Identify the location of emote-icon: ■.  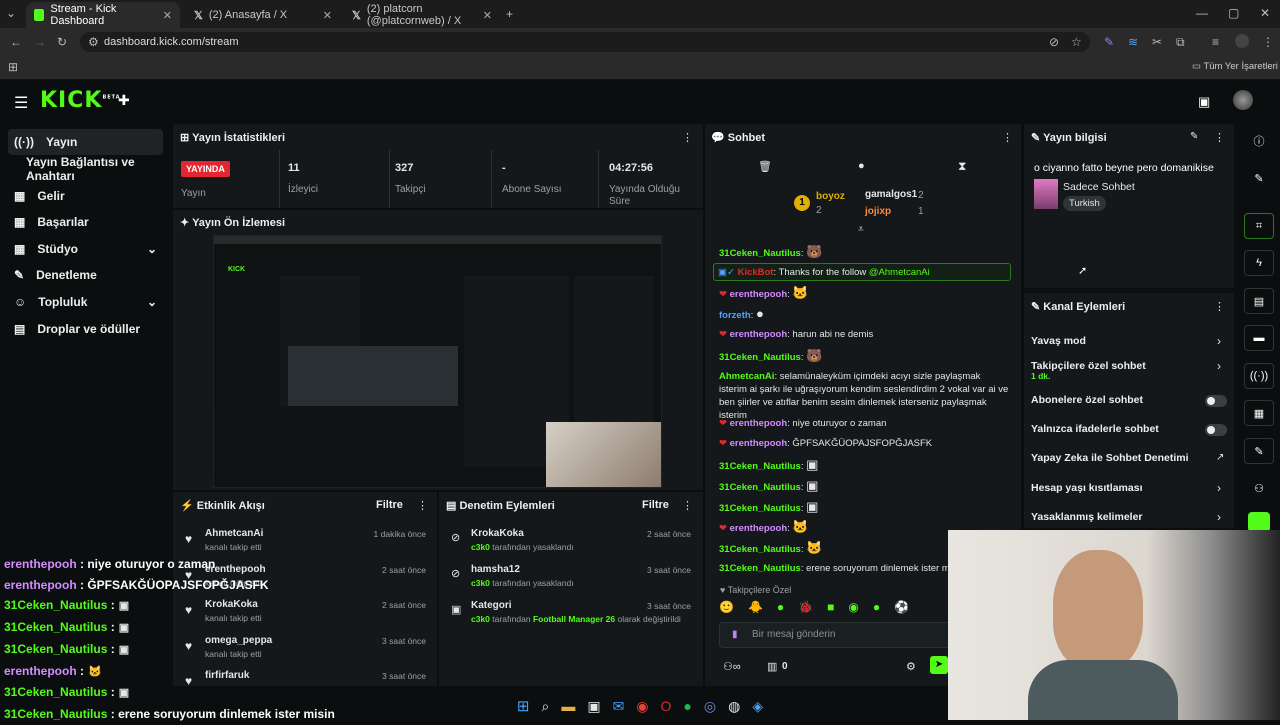
(830, 609).